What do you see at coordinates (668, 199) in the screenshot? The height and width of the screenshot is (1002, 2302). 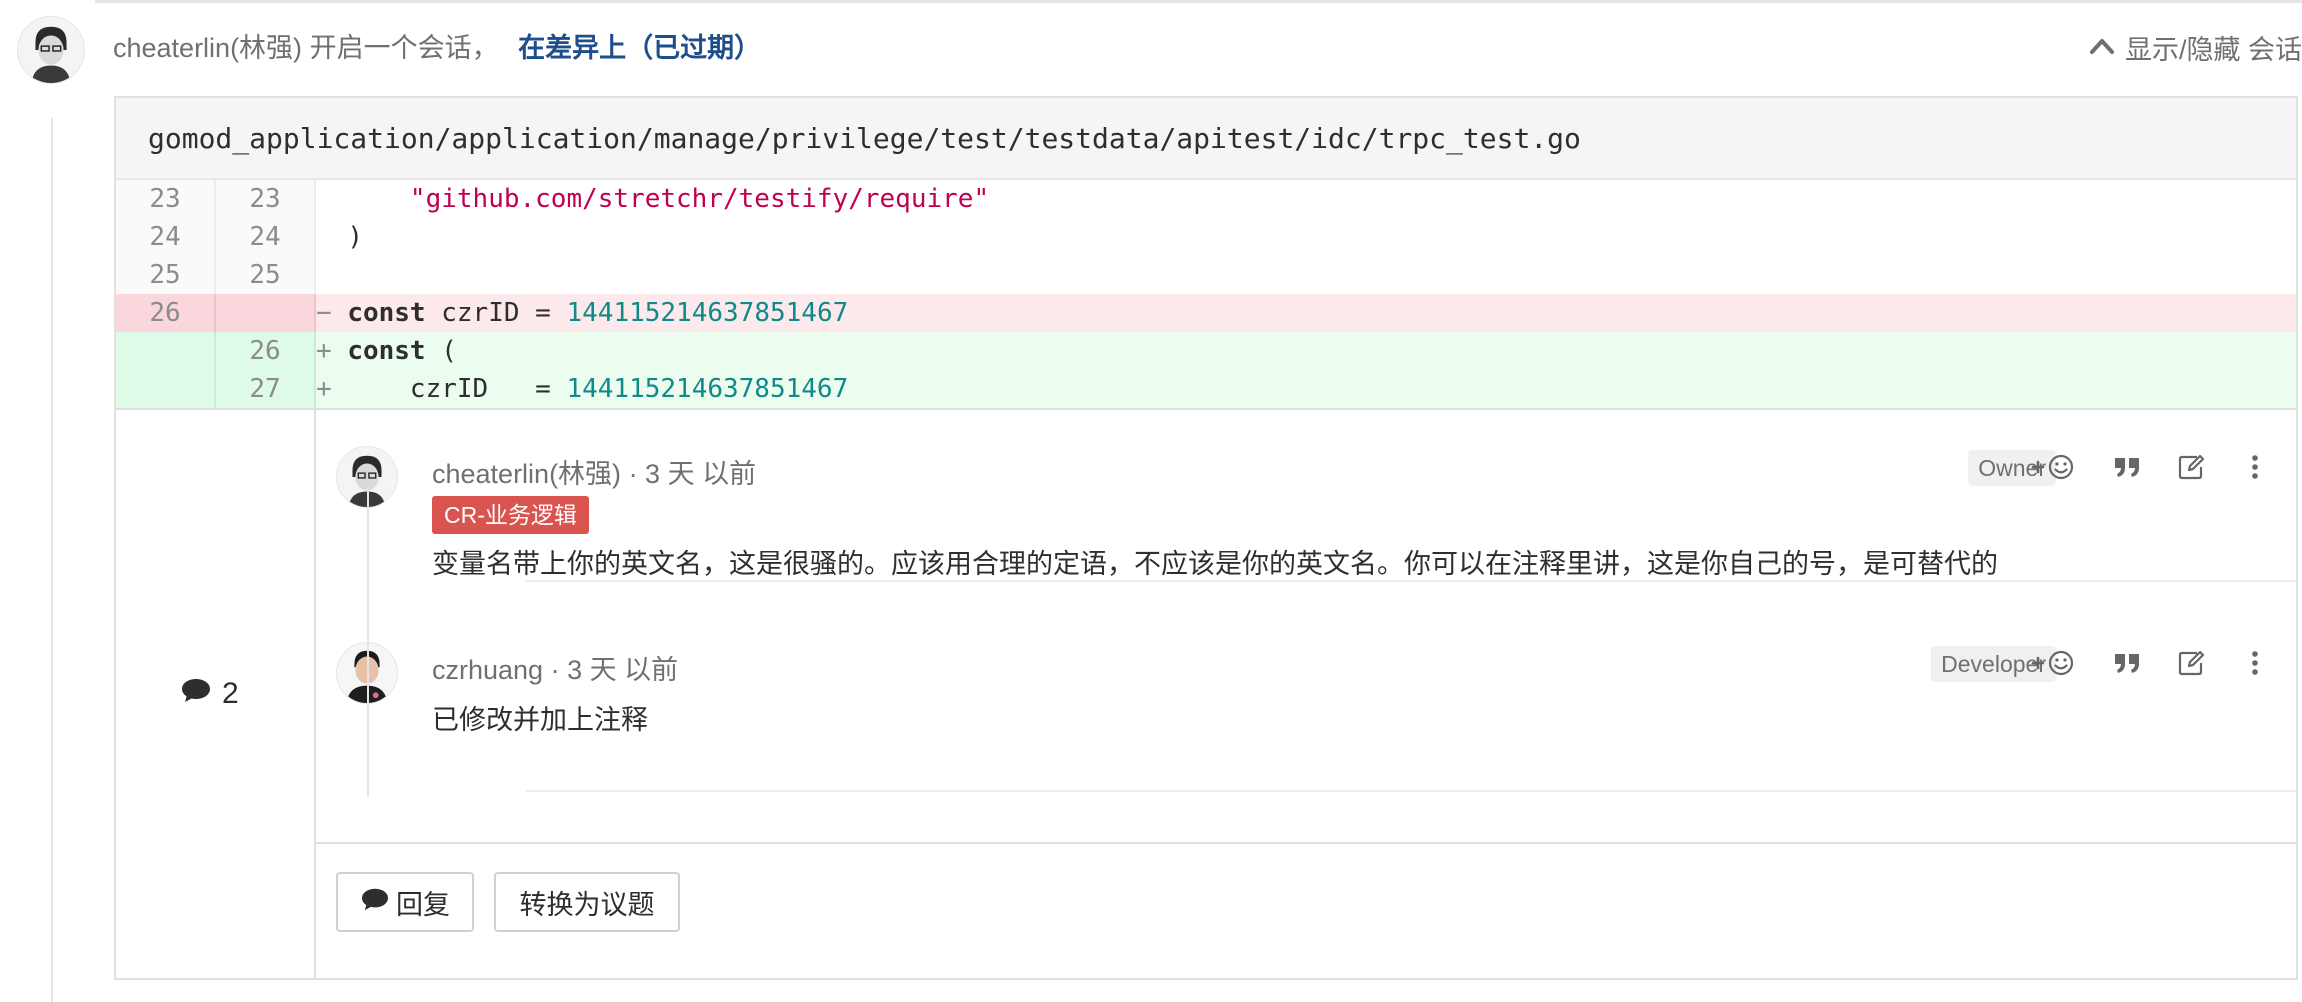 I see `code-text: "github.com/stretchr/testify/require"` at bounding box center [668, 199].